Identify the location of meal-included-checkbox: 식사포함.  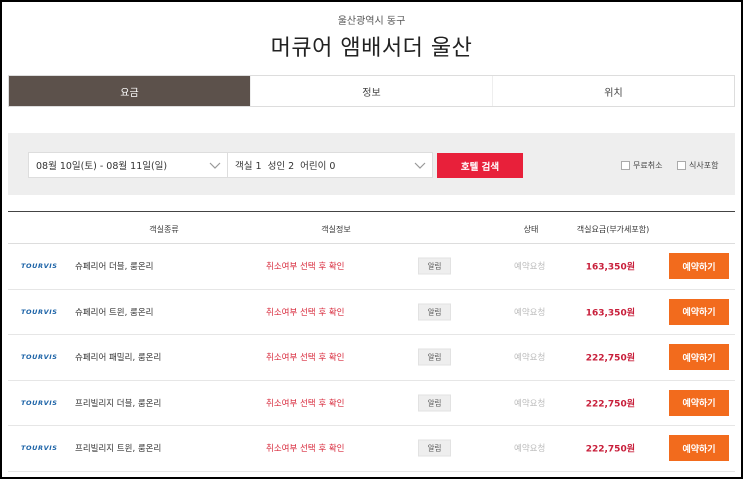
(697, 165).